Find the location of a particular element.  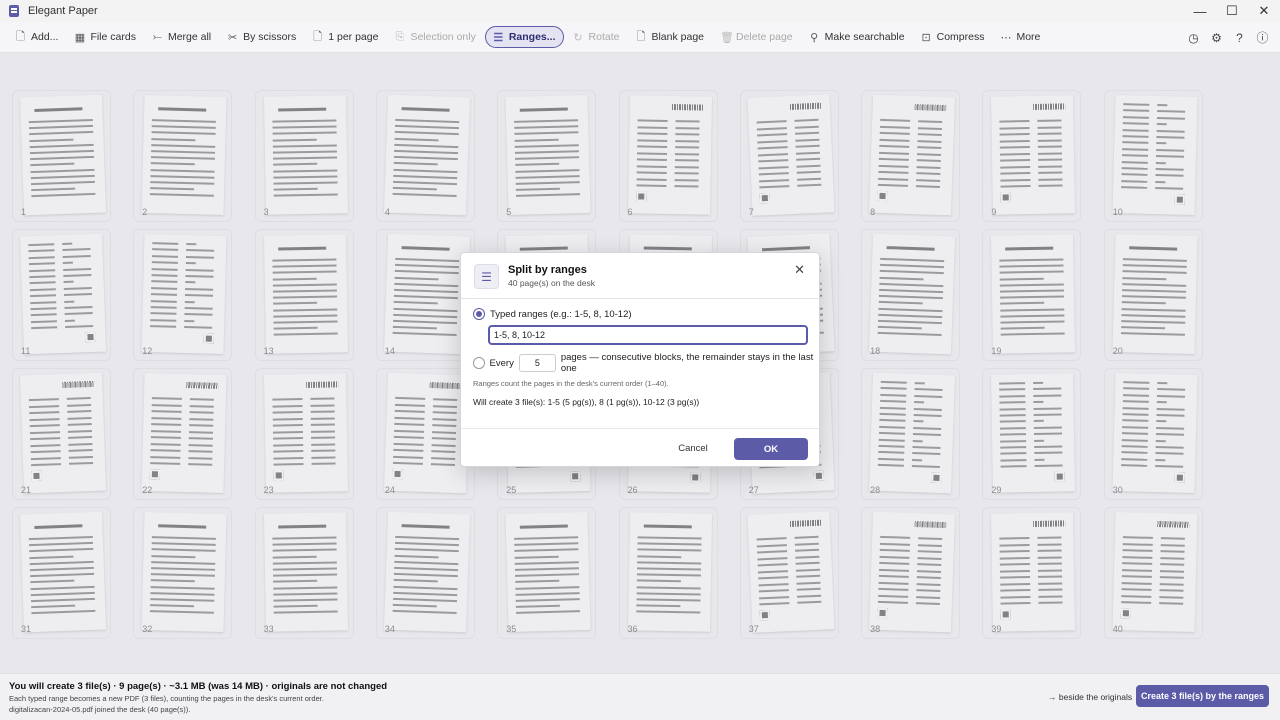

toolbar-button-label: Blank page is located at coordinates (677, 37).